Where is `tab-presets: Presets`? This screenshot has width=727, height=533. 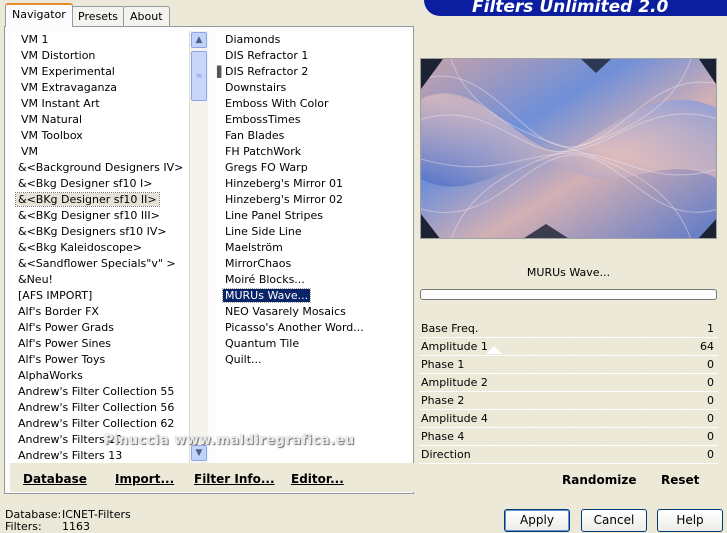 tab-presets: Presets is located at coordinates (98, 16).